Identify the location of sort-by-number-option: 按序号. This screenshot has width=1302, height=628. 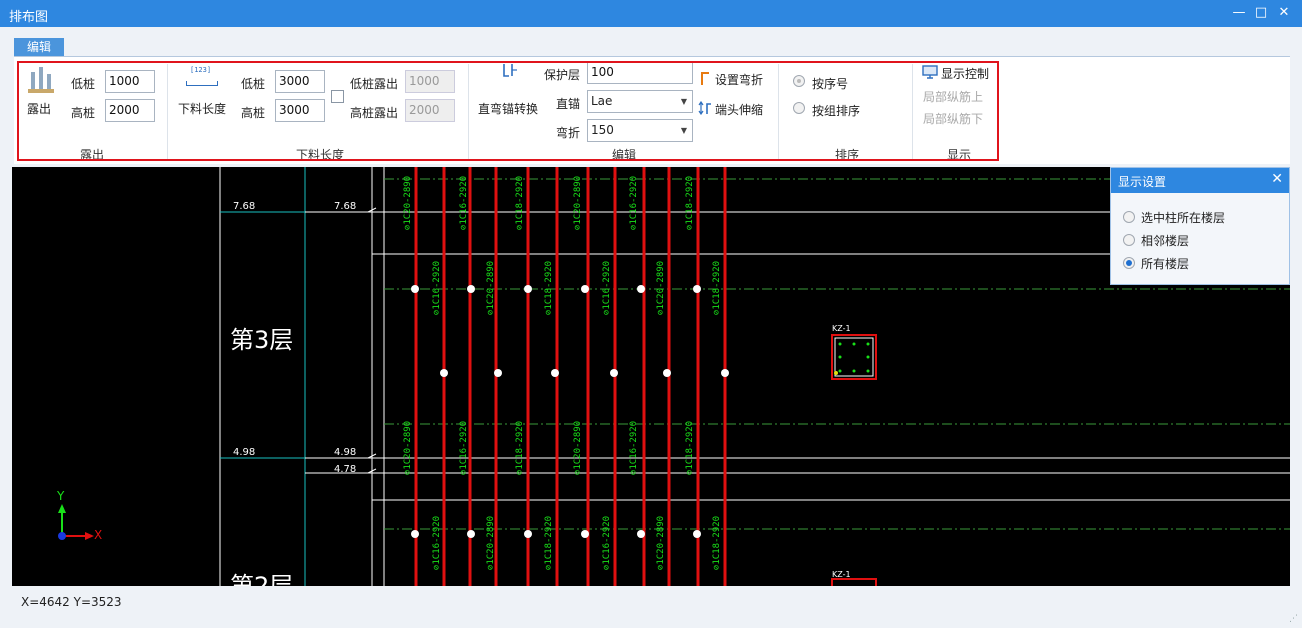
(828, 82).